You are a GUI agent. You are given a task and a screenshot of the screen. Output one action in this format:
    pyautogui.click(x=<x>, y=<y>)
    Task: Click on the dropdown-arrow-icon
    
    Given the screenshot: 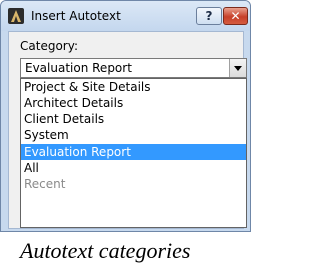 What is the action you would take?
    pyautogui.click(x=237, y=68)
    